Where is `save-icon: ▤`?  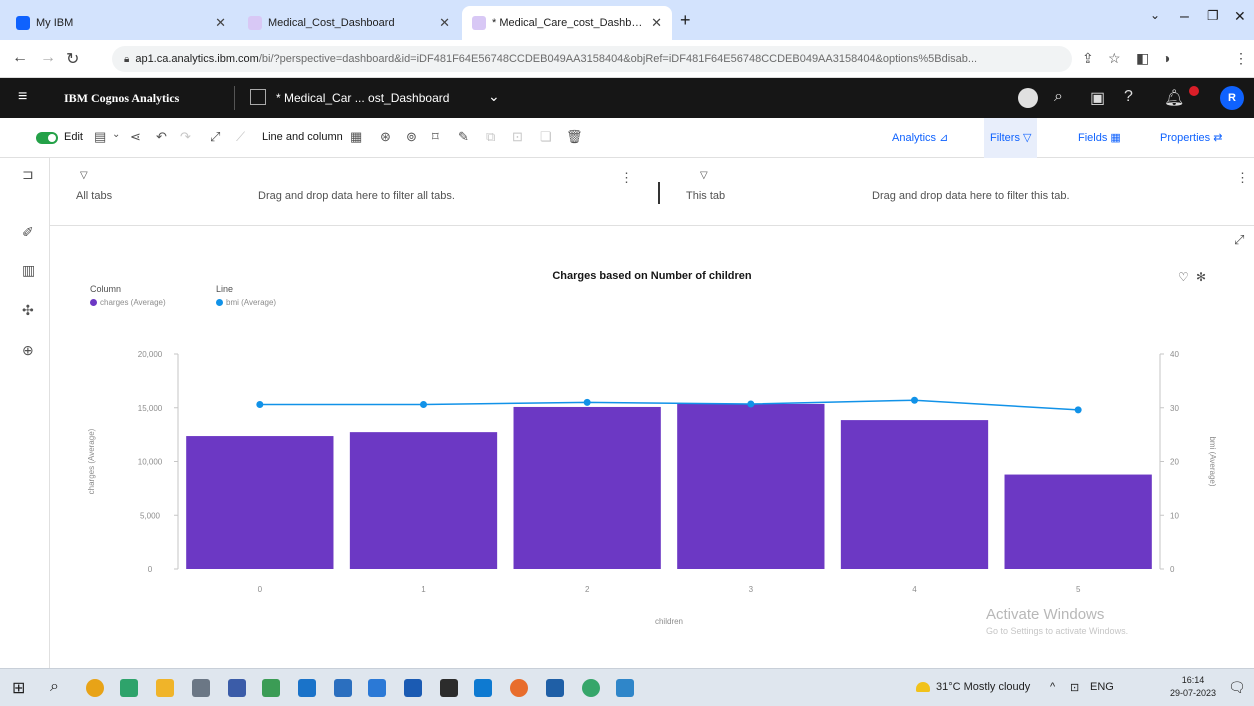
save-icon: ▤ is located at coordinates (100, 137).